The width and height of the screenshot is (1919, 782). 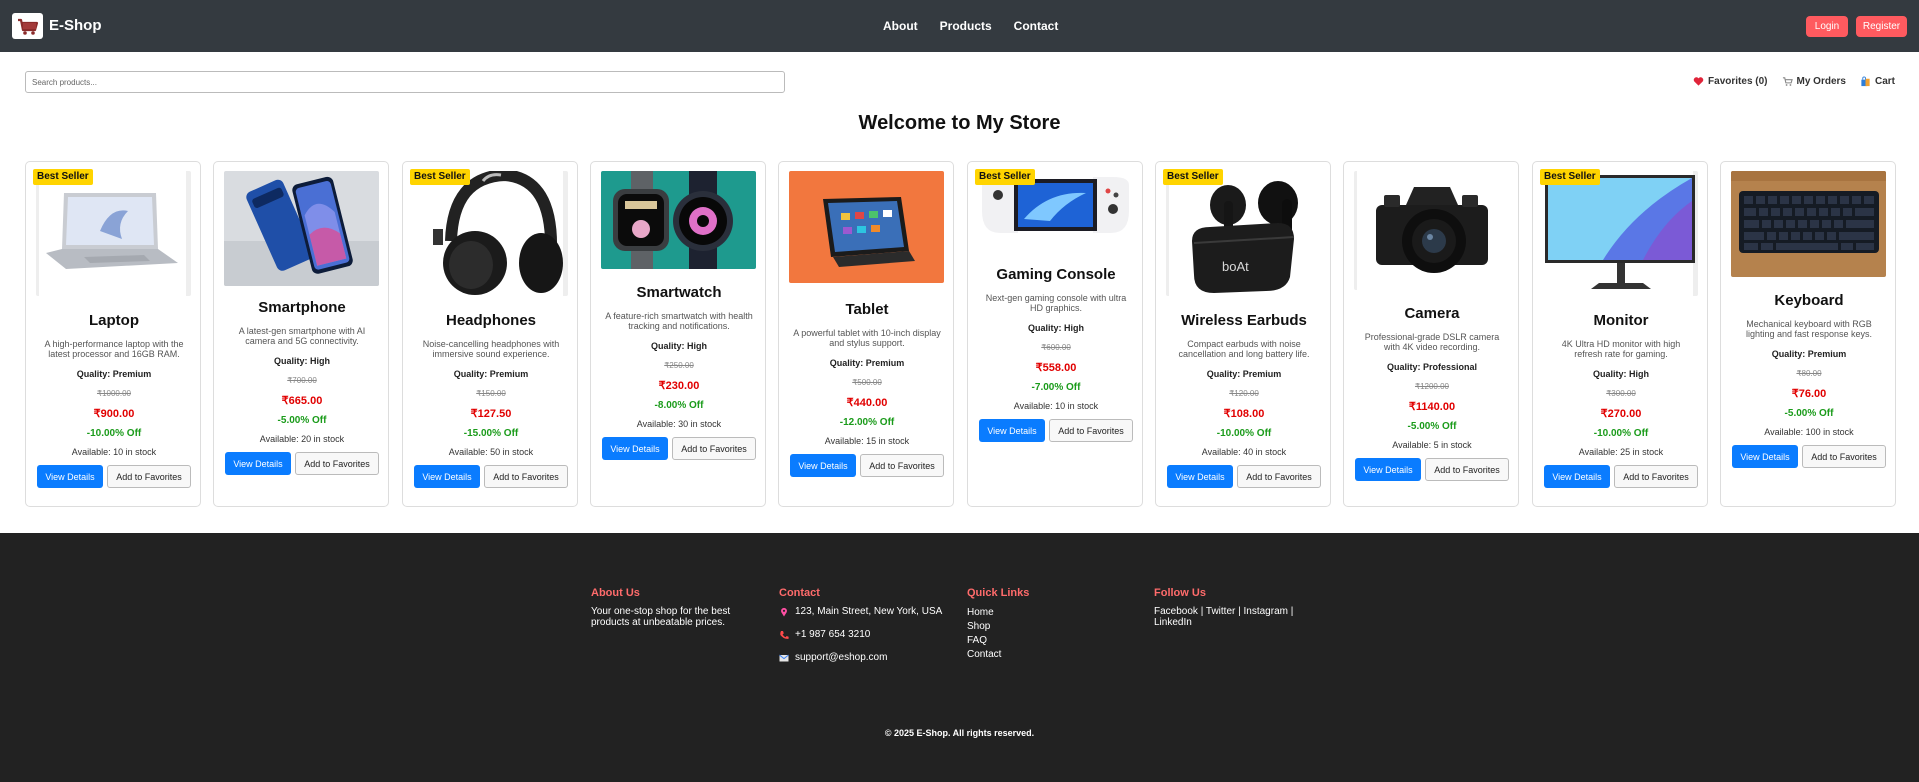 I want to click on original-price: ₹300.00, so click(x=1621, y=393).